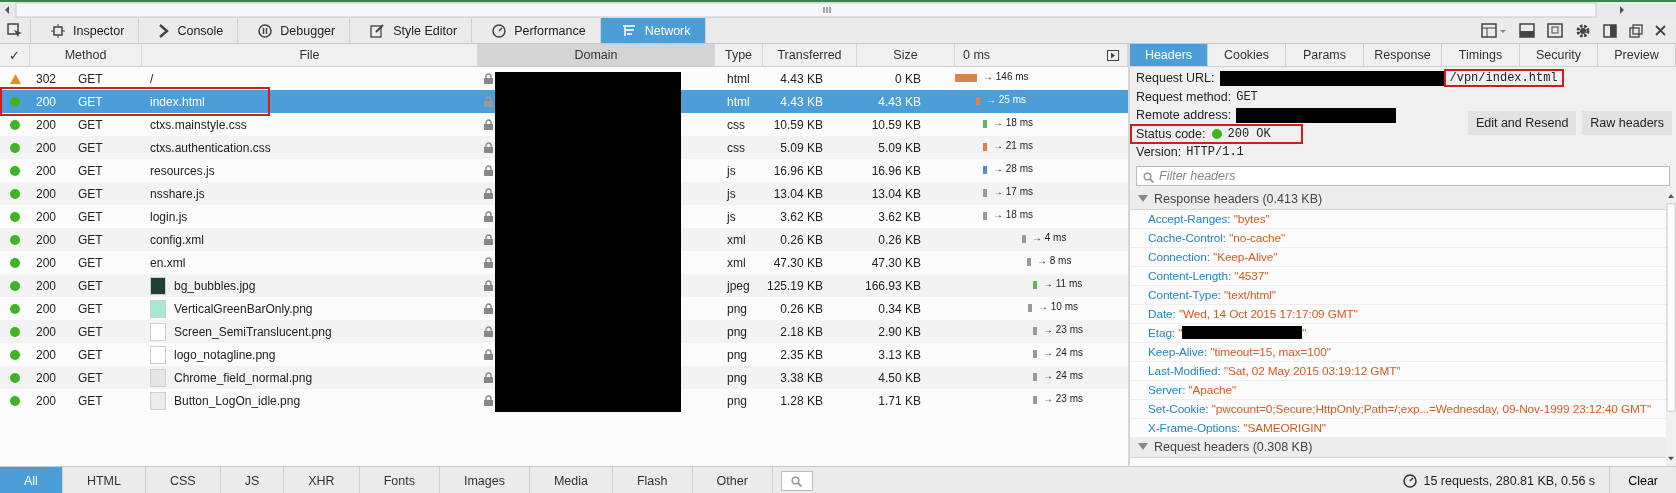 The width and height of the screenshot is (1676, 493). What do you see at coordinates (265, 30) in the screenshot?
I see `pause-icon` at bounding box center [265, 30].